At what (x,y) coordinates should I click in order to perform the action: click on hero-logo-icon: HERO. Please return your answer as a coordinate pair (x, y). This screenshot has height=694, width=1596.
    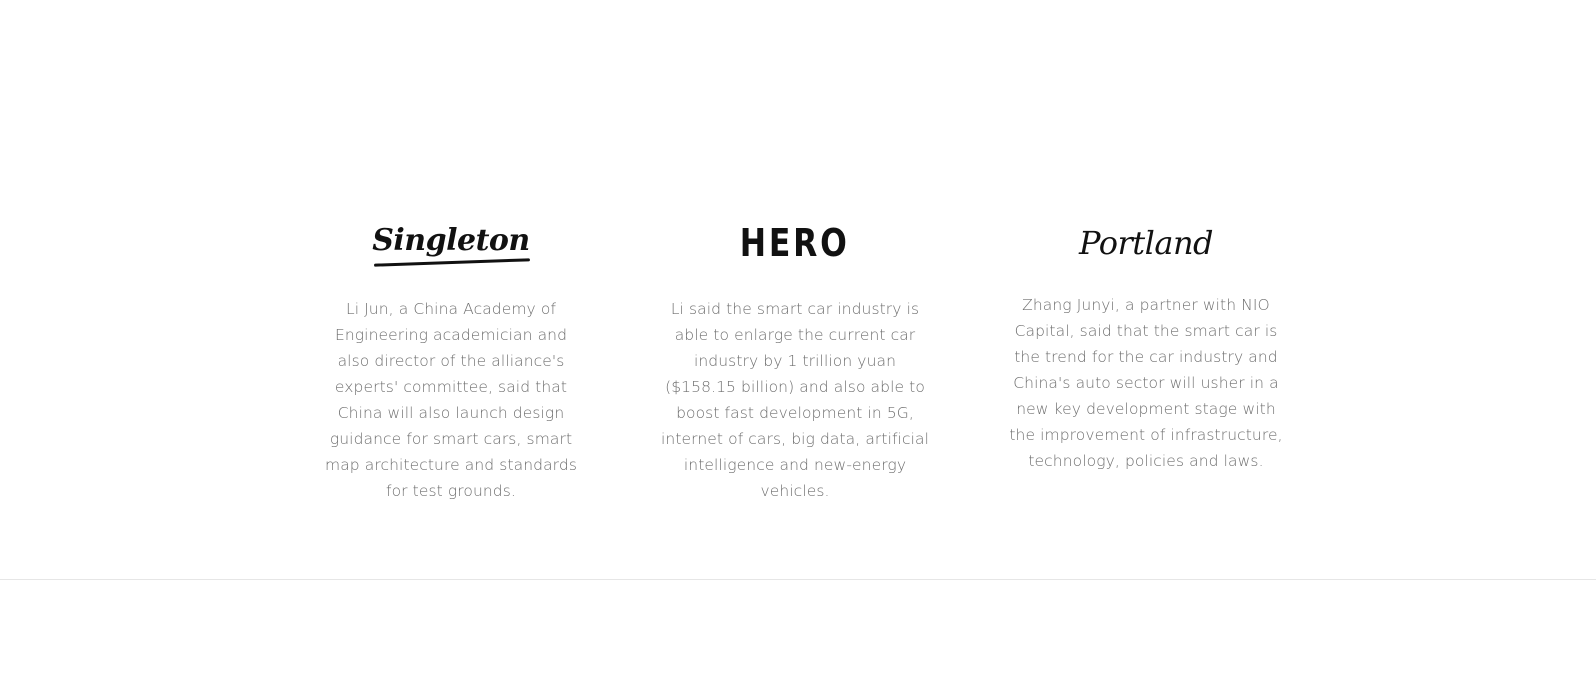
    Looking at the image, I should click on (795, 243).